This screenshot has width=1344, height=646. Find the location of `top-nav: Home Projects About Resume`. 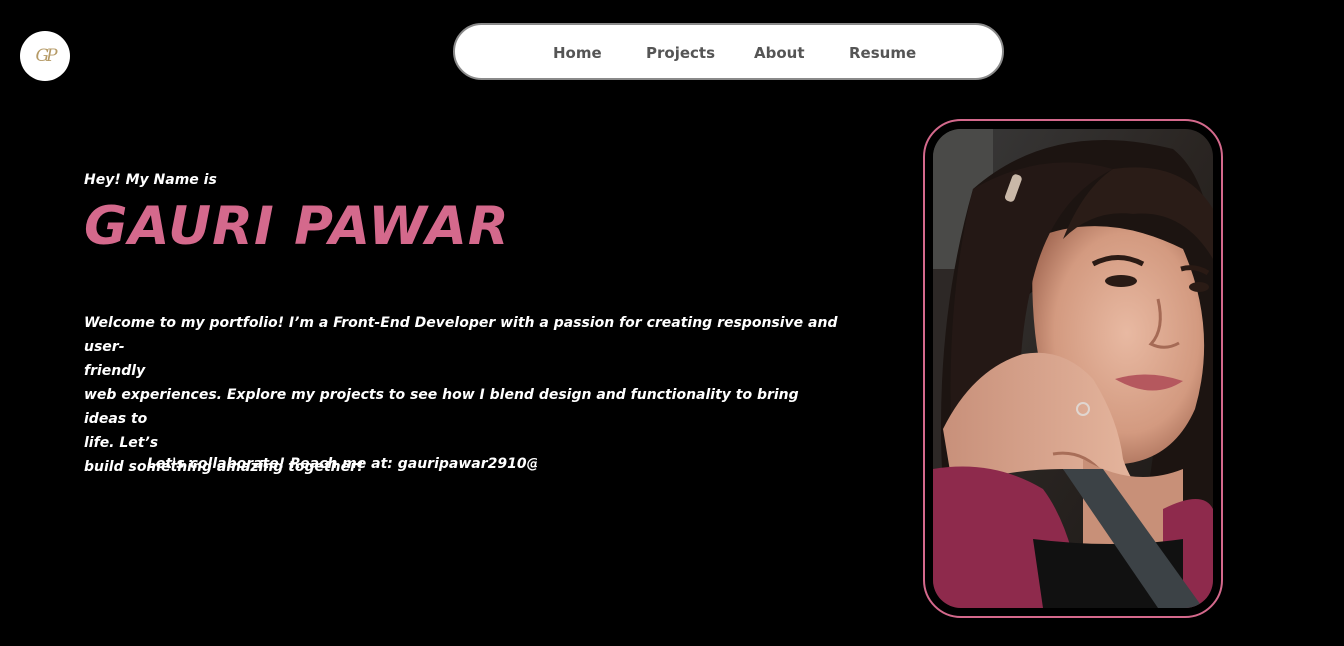

top-nav: Home Projects About Resume is located at coordinates (728, 51).